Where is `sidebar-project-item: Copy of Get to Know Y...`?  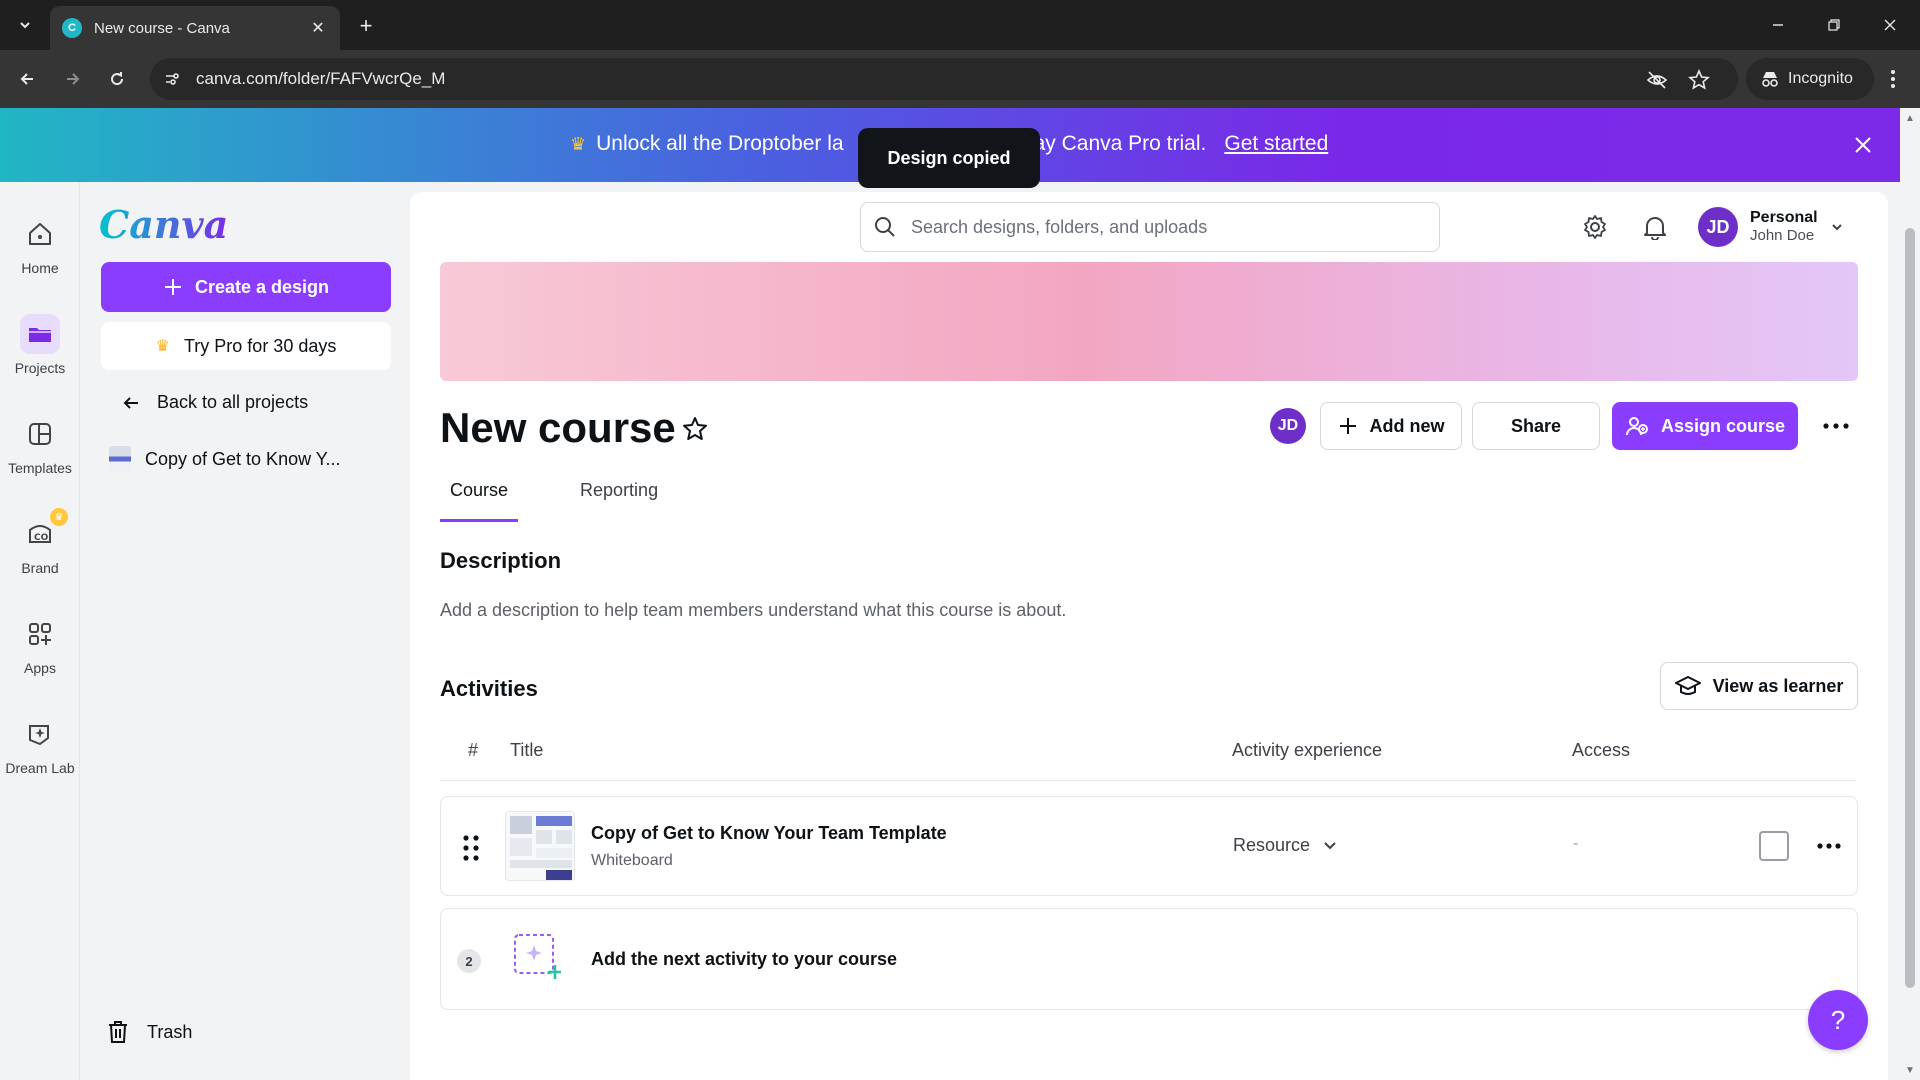
sidebar-project-item: Copy of Get to Know Y... is located at coordinates (224, 459).